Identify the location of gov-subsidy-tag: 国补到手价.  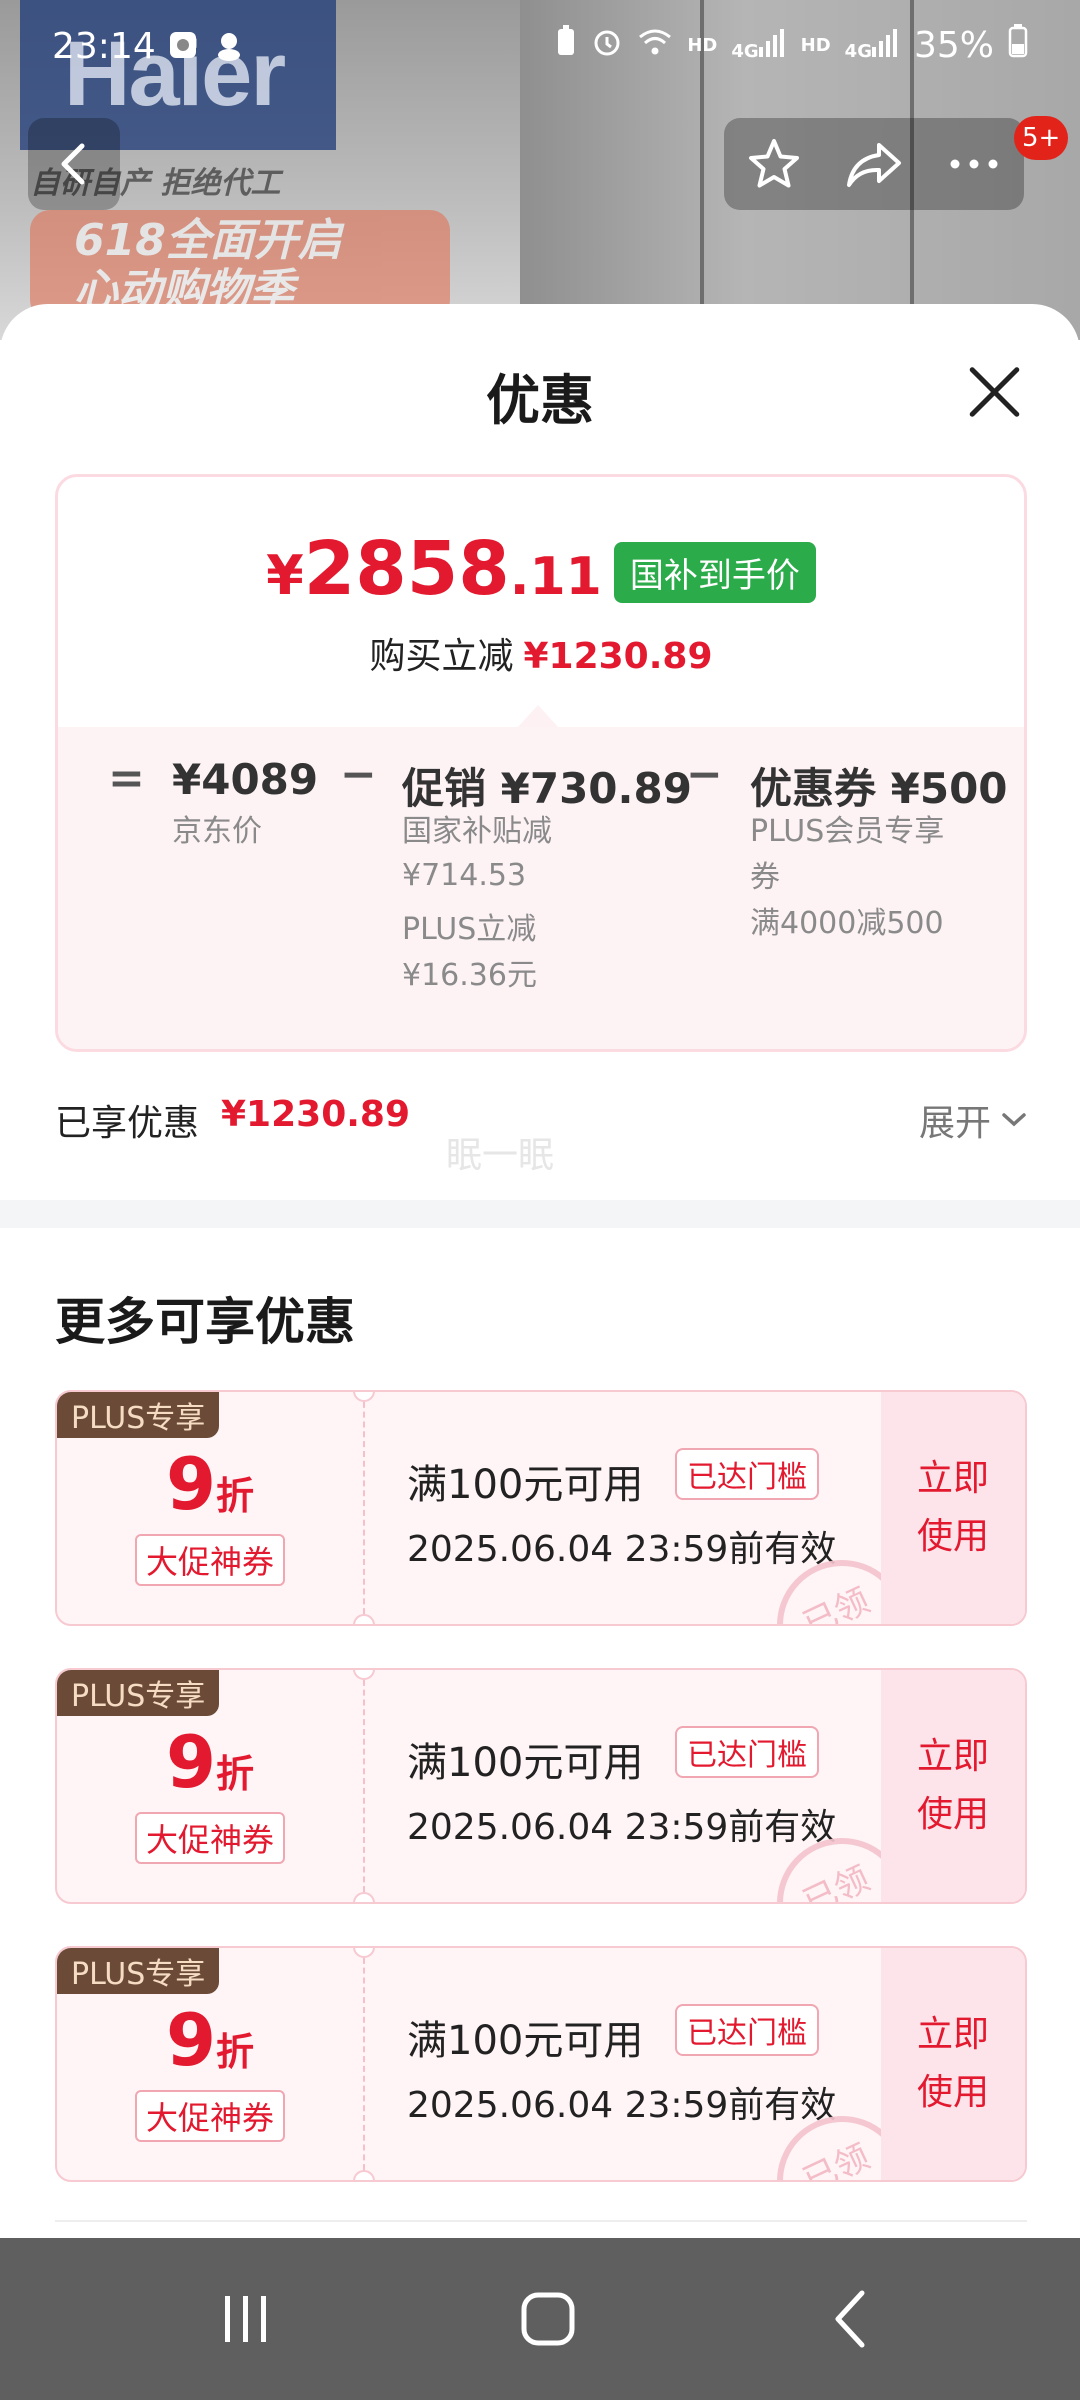
(714, 572).